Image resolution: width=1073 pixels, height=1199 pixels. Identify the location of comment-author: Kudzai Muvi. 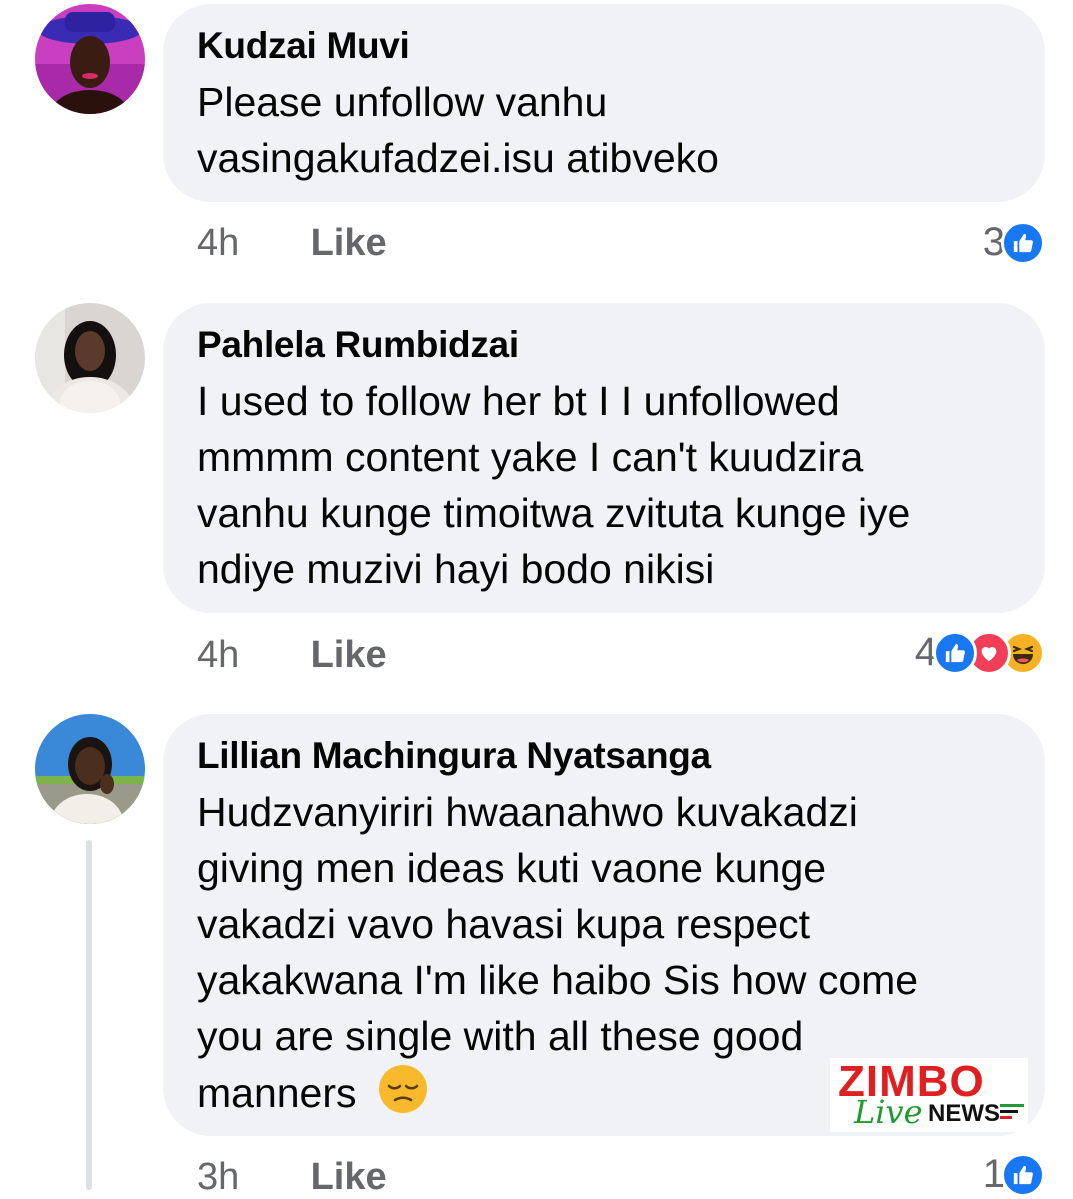
(604, 46).